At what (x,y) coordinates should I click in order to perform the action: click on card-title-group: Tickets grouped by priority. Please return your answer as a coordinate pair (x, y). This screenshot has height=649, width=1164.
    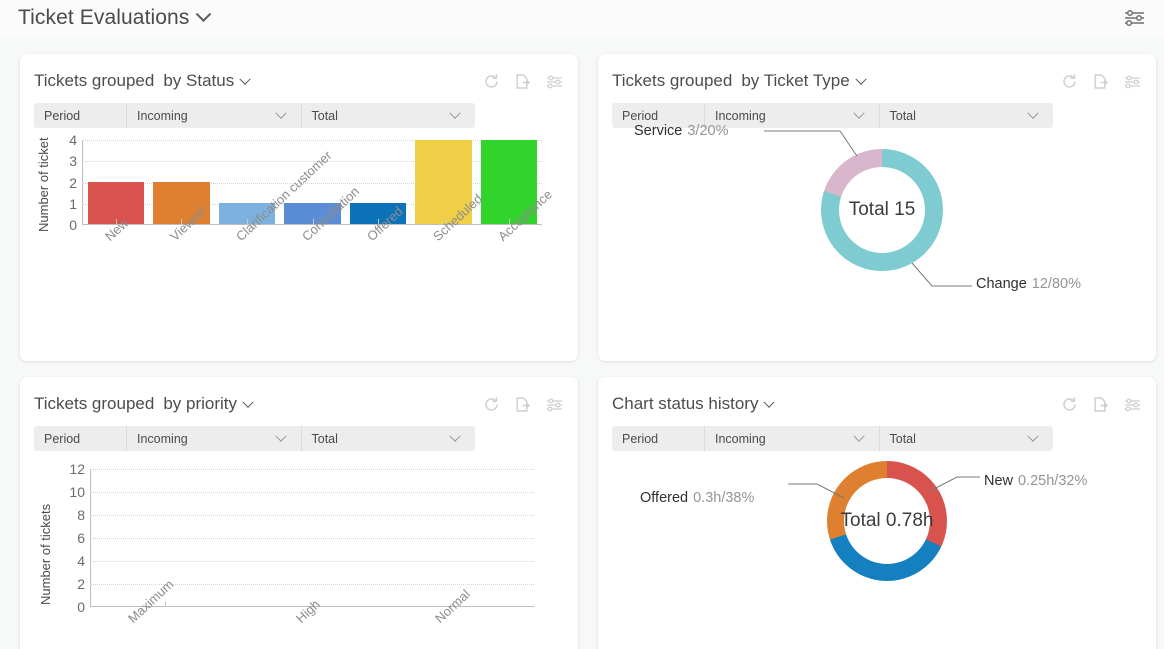
    Looking at the image, I should click on (144, 404).